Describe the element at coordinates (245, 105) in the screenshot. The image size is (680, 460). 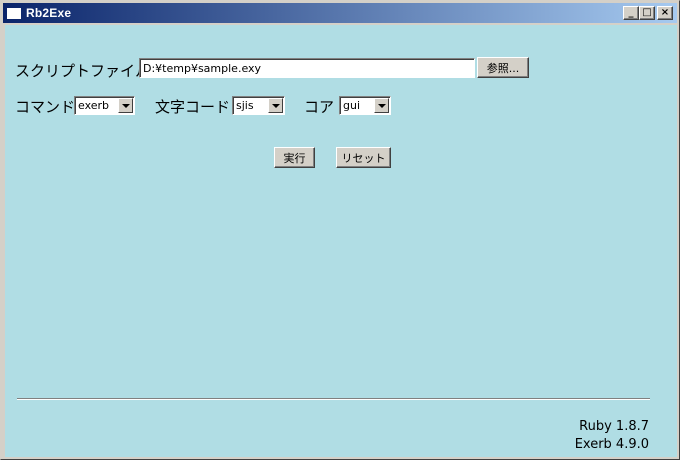
I see `charcode-select-value: sjis` at that location.